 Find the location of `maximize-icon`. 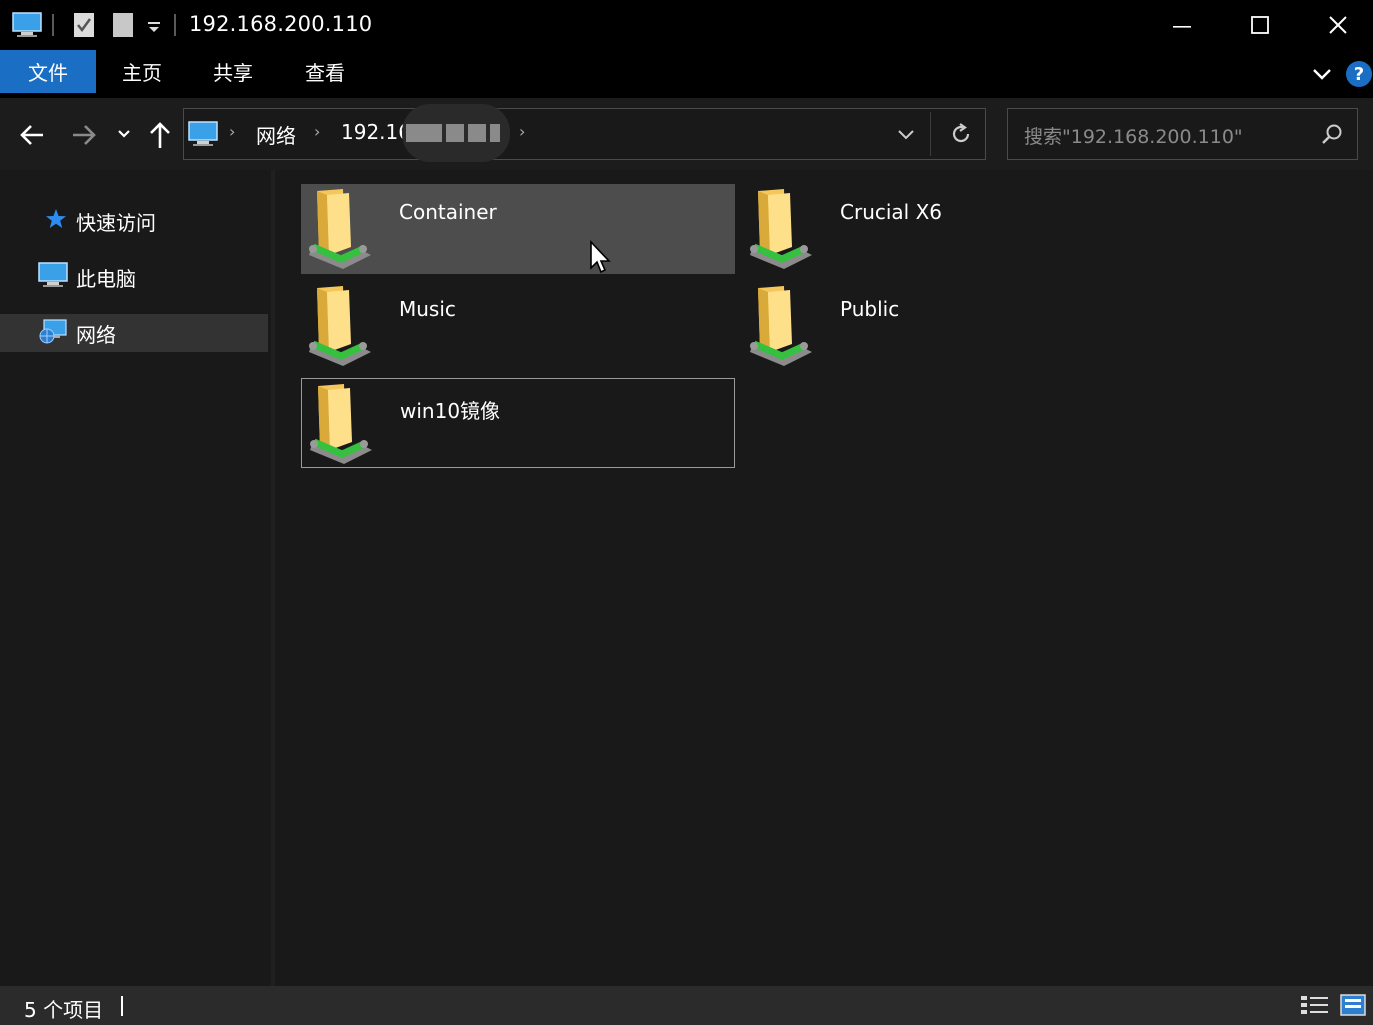

maximize-icon is located at coordinates (1260, 25).